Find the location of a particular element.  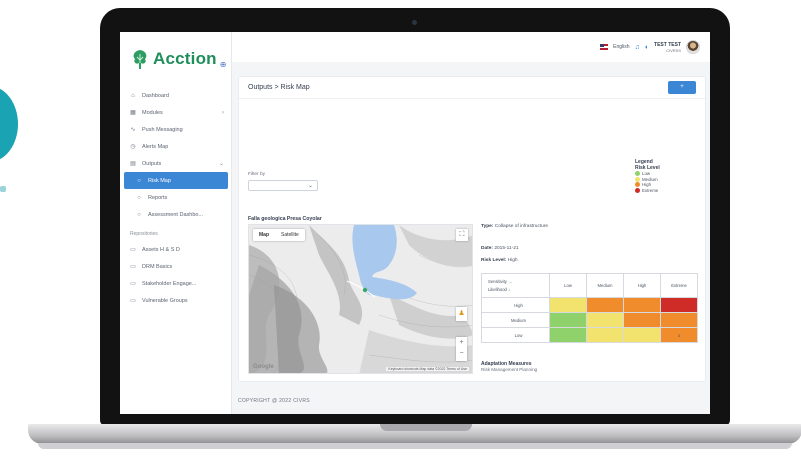

sidebar-item-label: Vulnerable Groups is located at coordinates (165, 300).